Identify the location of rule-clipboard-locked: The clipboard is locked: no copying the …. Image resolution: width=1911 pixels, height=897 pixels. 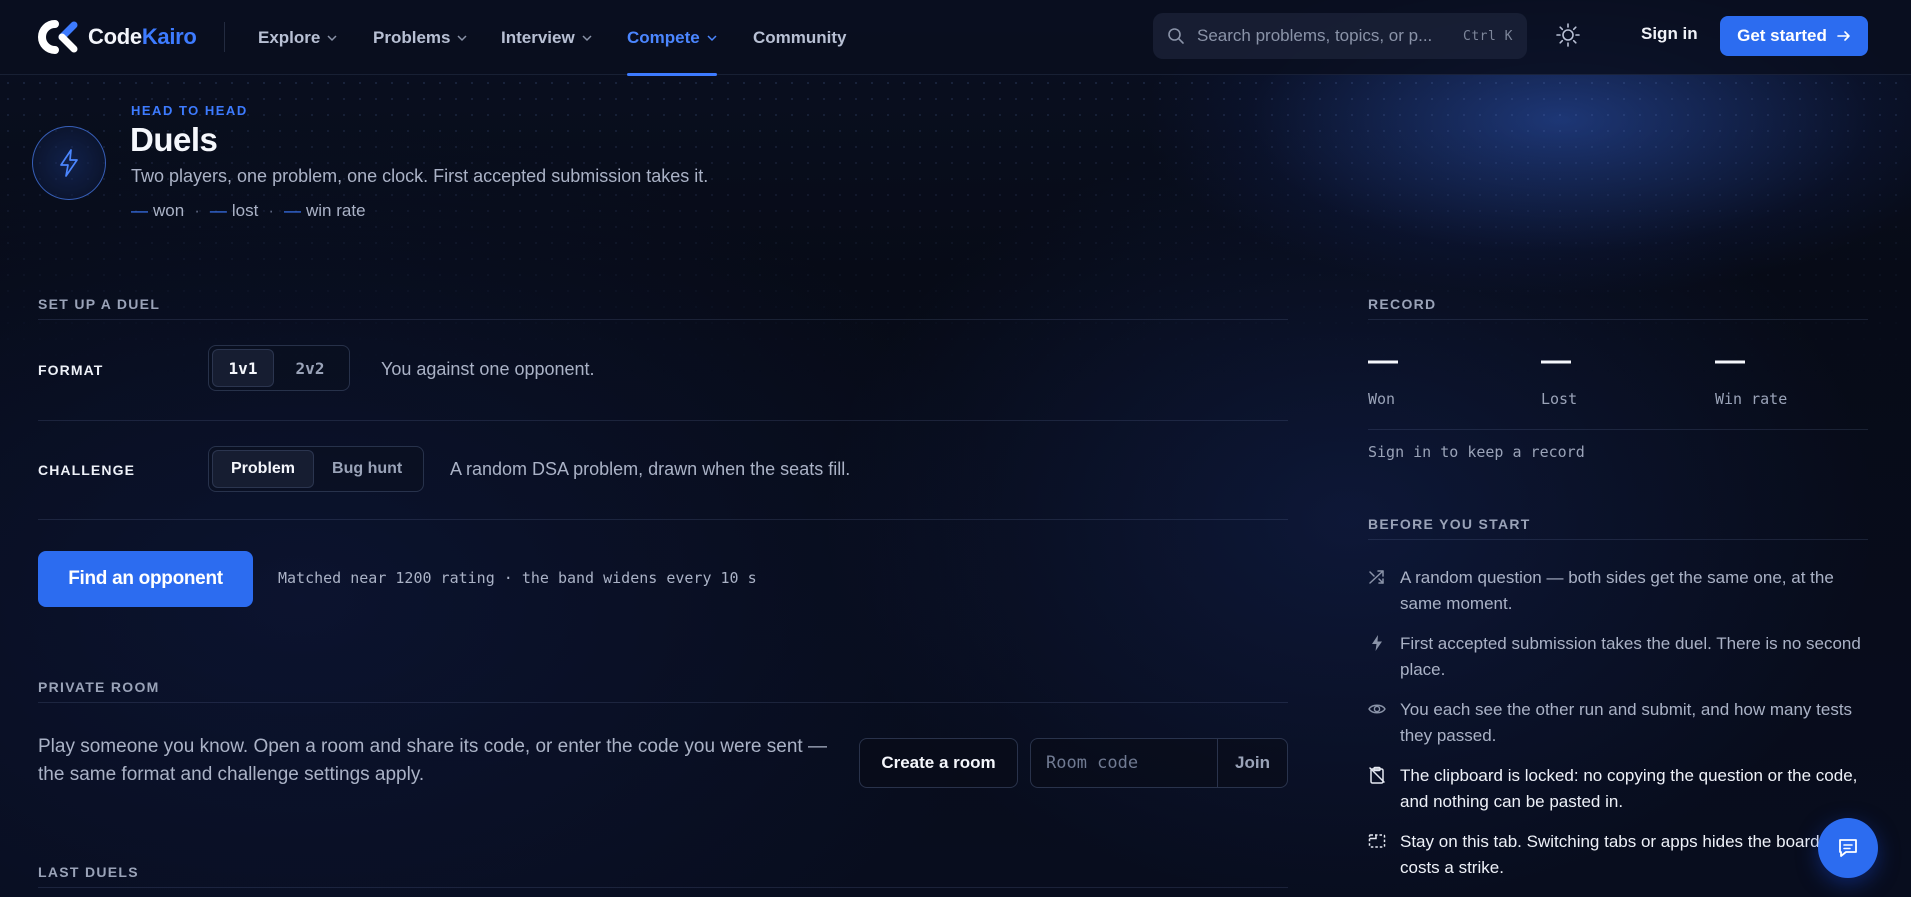
(1618, 789).